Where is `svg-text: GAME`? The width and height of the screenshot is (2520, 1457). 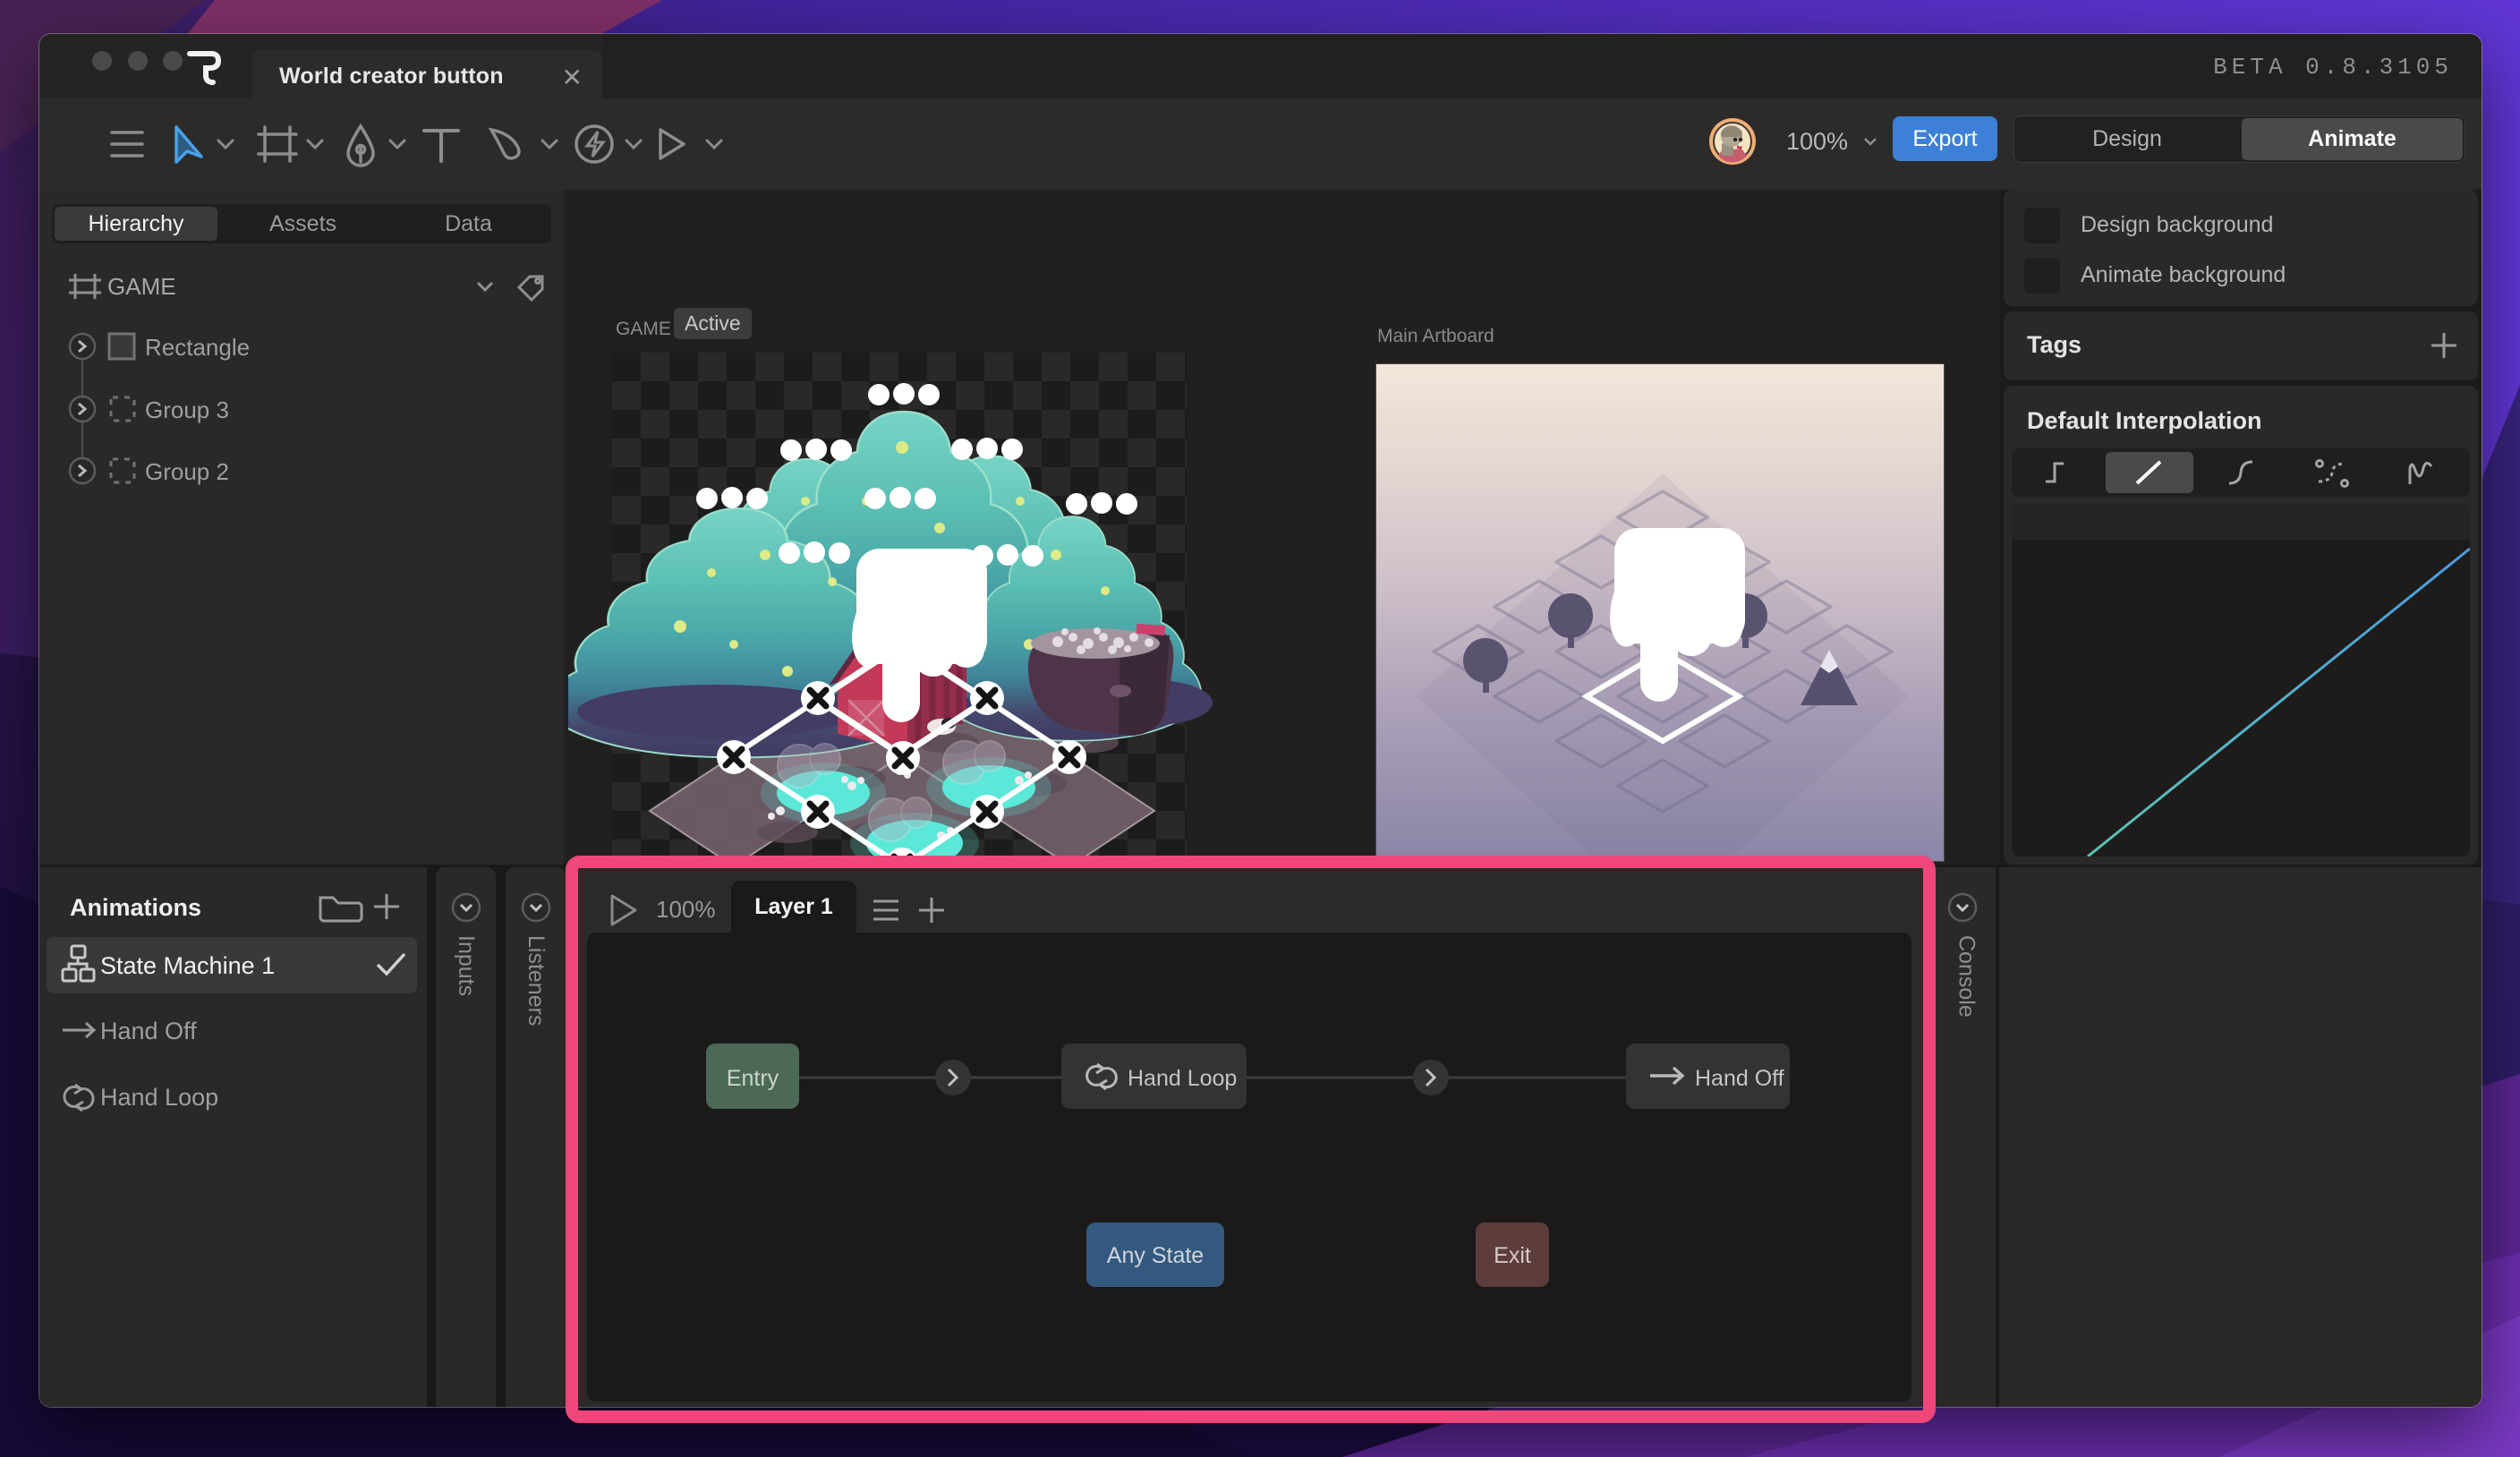 svg-text: GAME is located at coordinates (141, 287).